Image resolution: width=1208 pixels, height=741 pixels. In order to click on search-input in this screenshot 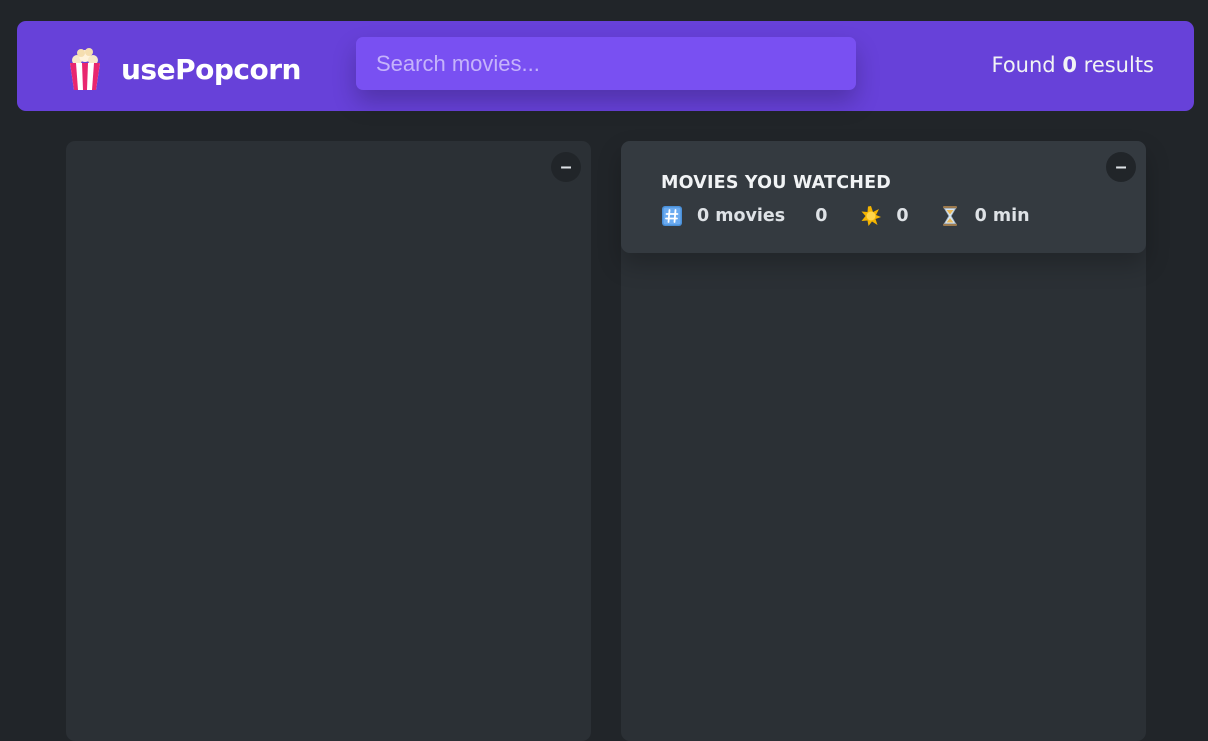, I will do `click(606, 63)`.